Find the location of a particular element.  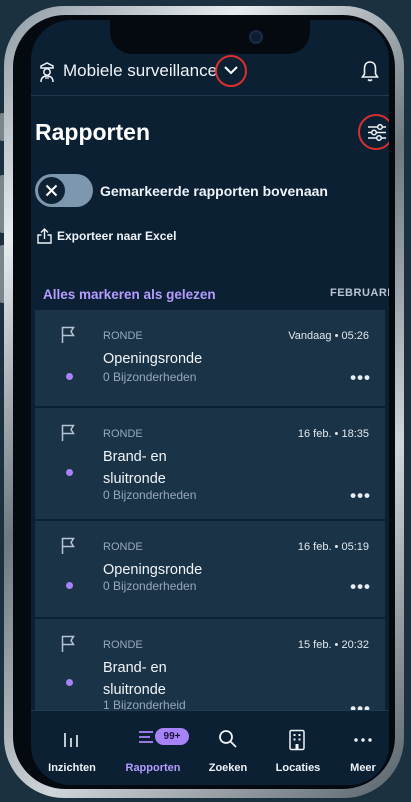

tab-inzichten: Inzichten is located at coordinates (72, 748).